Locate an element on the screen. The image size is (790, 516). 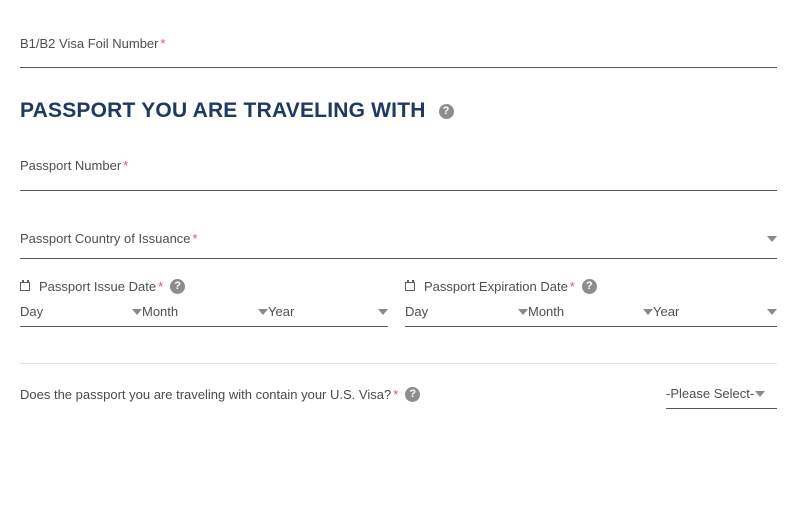
passport-issue-date-header: Passport Issue Date * ? is located at coordinates (204, 286).